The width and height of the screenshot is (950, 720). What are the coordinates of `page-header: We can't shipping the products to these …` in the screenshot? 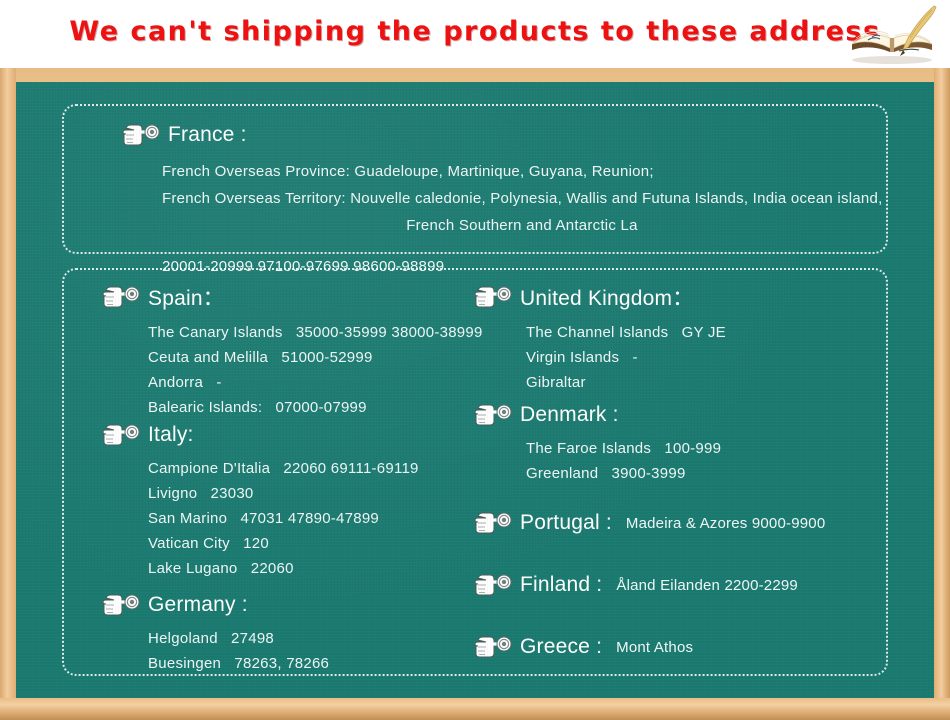 It's located at (475, 34).